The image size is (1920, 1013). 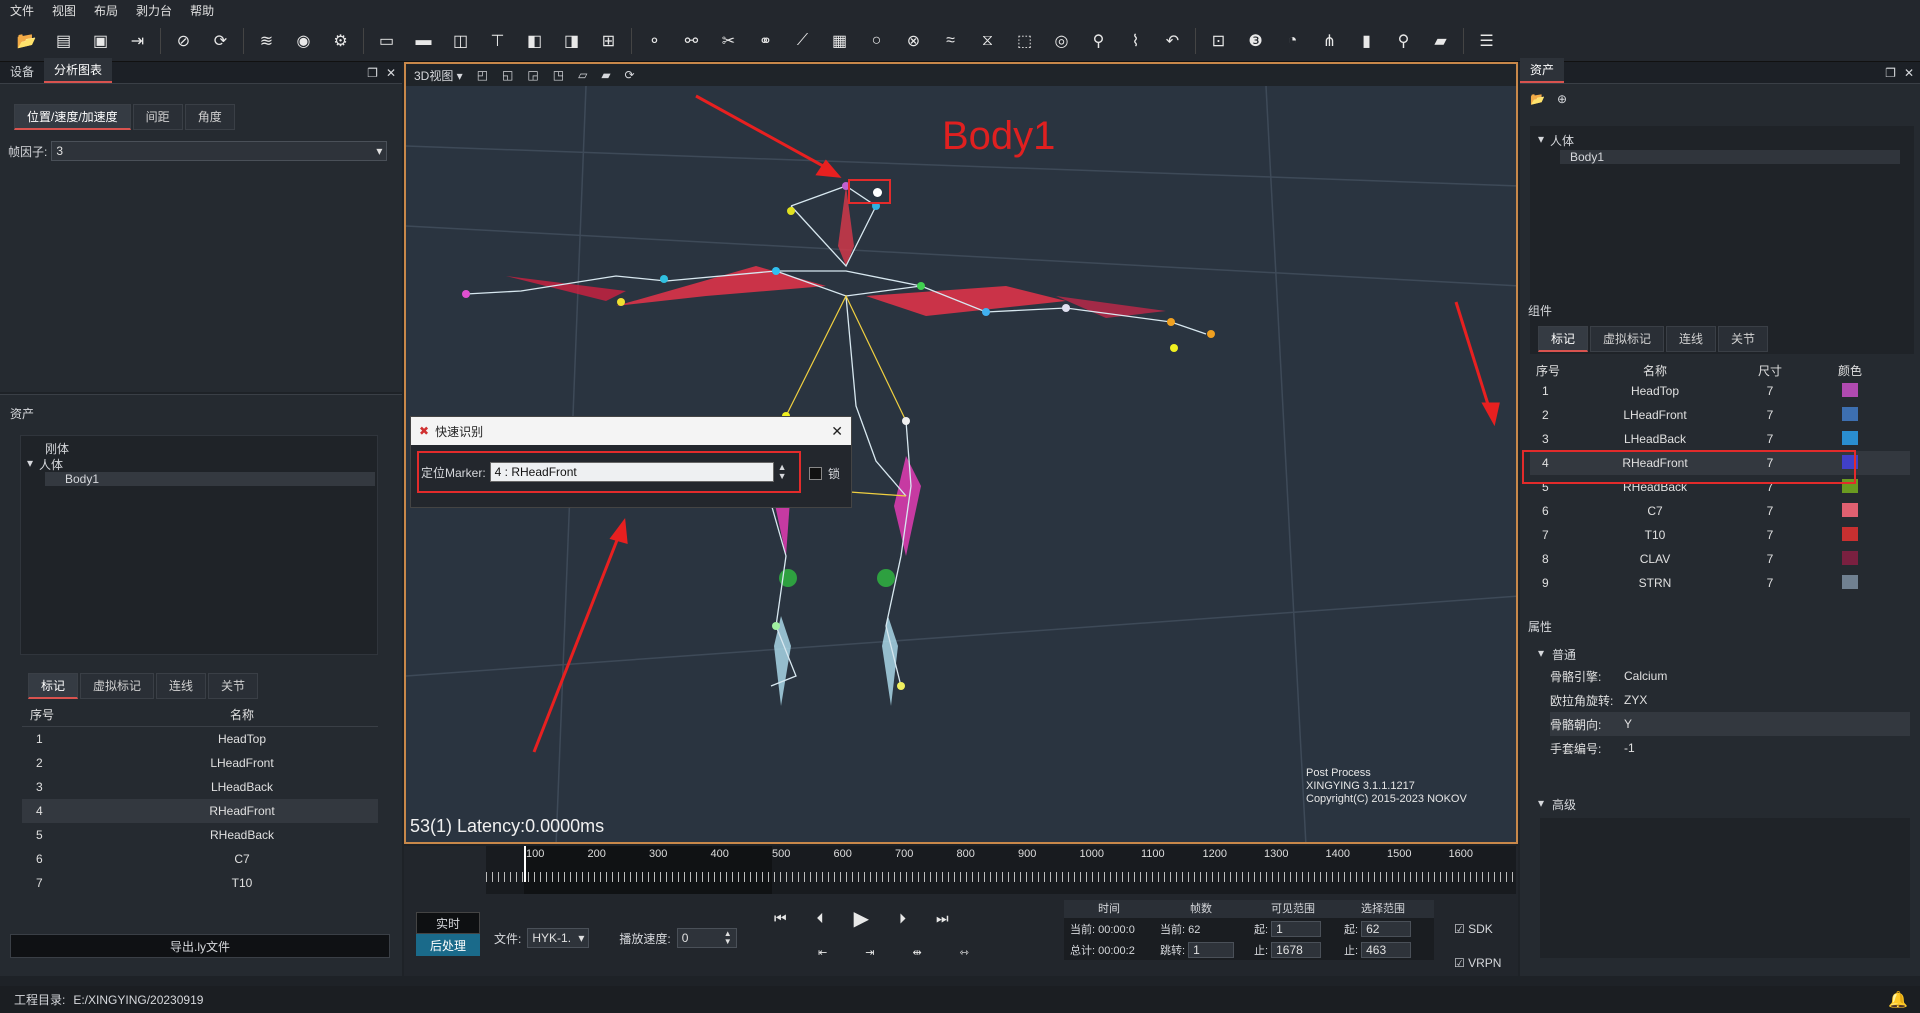 What do you see at coordinates (183, 41) in the screenshot?
I see `hide-icon: ⊘` at bounding box center [183, 41].